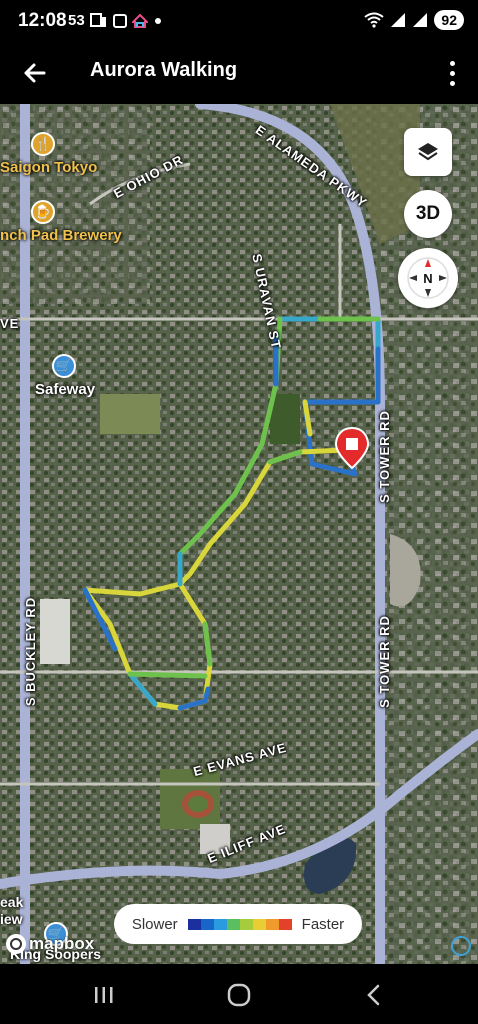 The height and width of the screenshot is (1024, 478). I want to click on status-bar: 12:08 53 92, so click(239, 21).